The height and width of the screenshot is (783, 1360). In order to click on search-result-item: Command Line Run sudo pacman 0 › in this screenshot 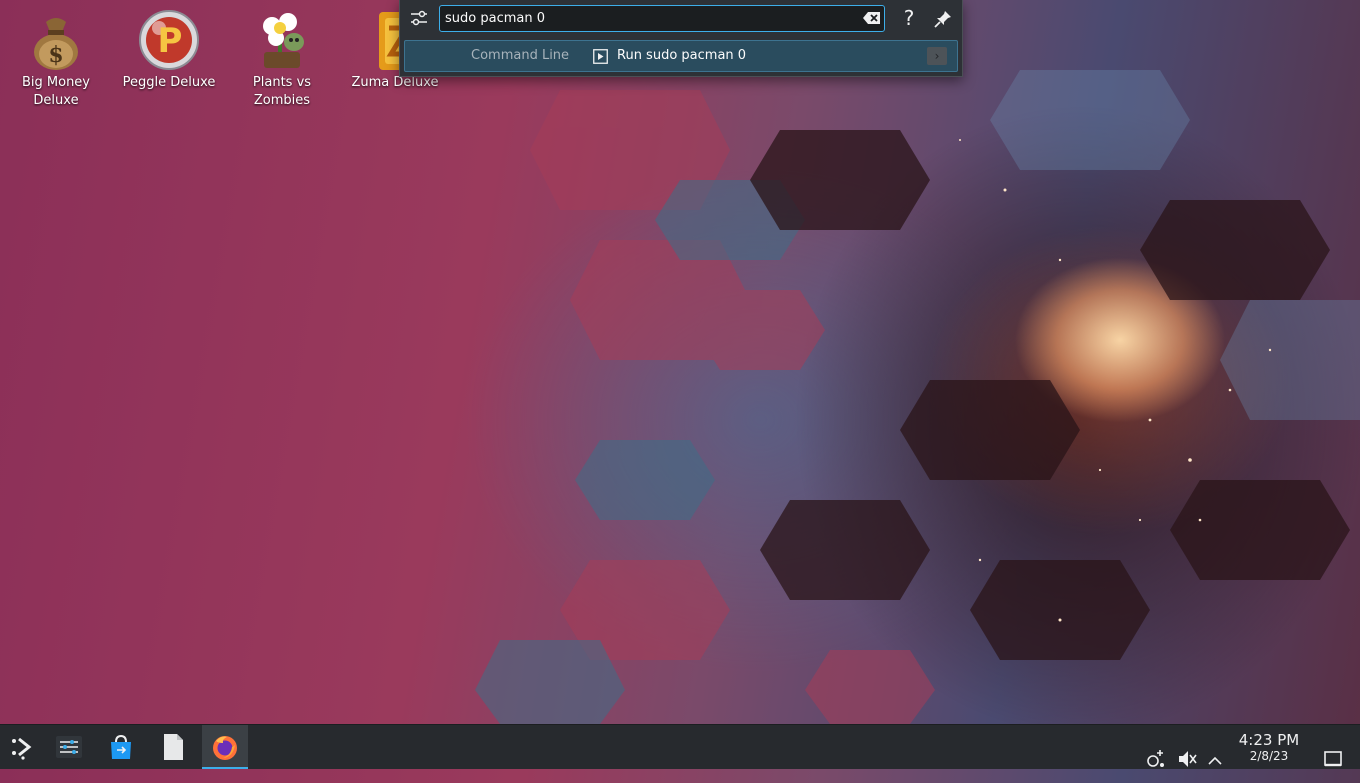, I will do `click(681, 56)`.